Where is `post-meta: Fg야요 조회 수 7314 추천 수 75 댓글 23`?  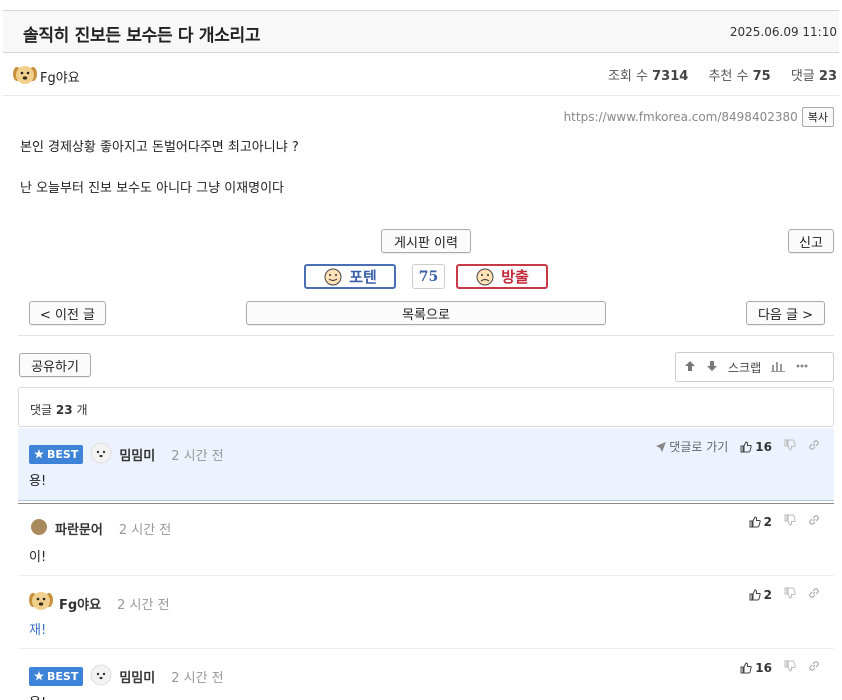 post-meta: Fg야요 조회 수 7314 추천 수 75 댓글 23 is located at coordinates (421, 75).